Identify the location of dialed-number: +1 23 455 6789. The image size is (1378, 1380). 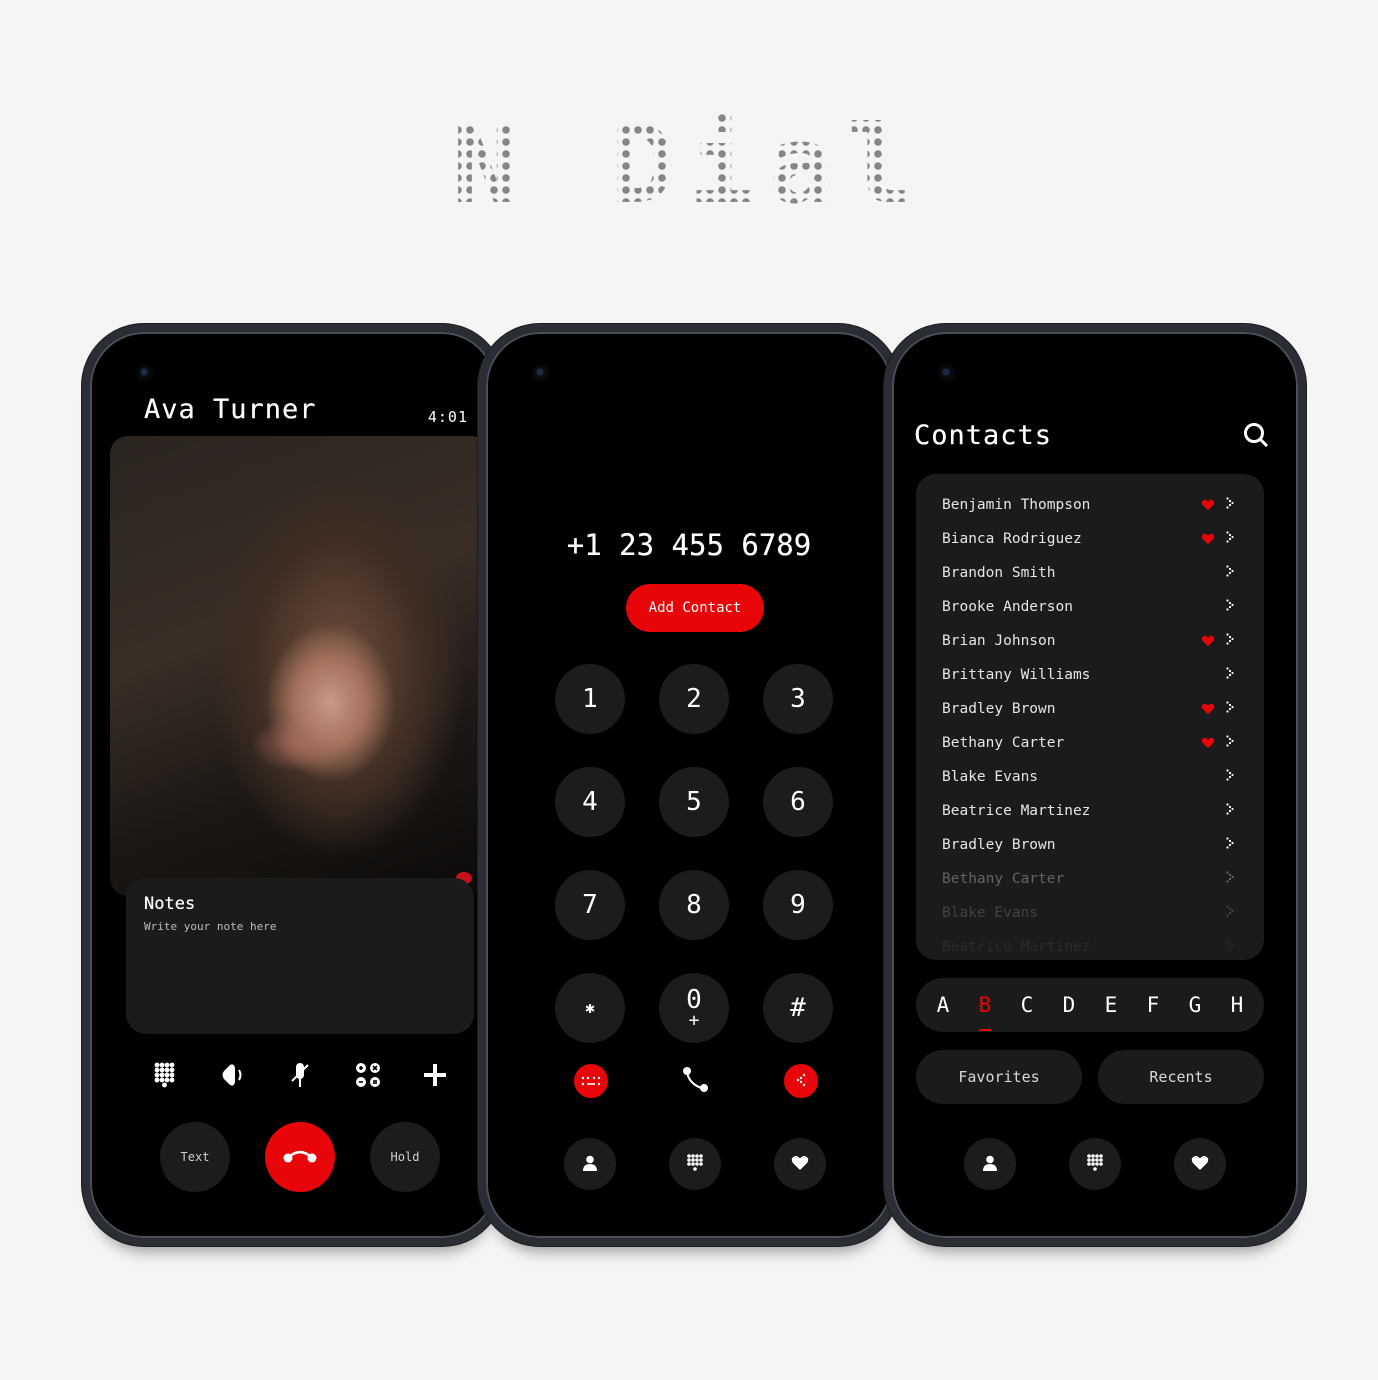
(689, 545).